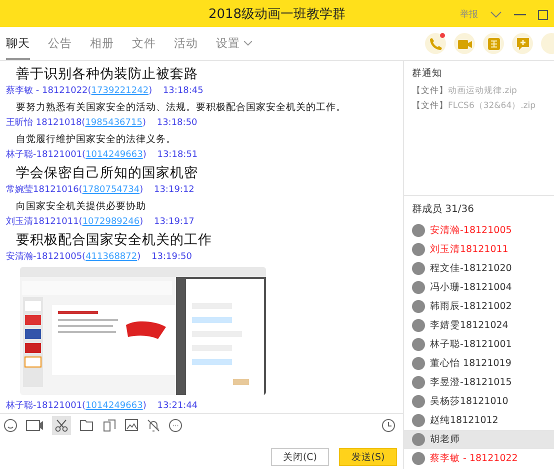  I want to click on member-row: 林子聪-18121001, so click(479, 344).